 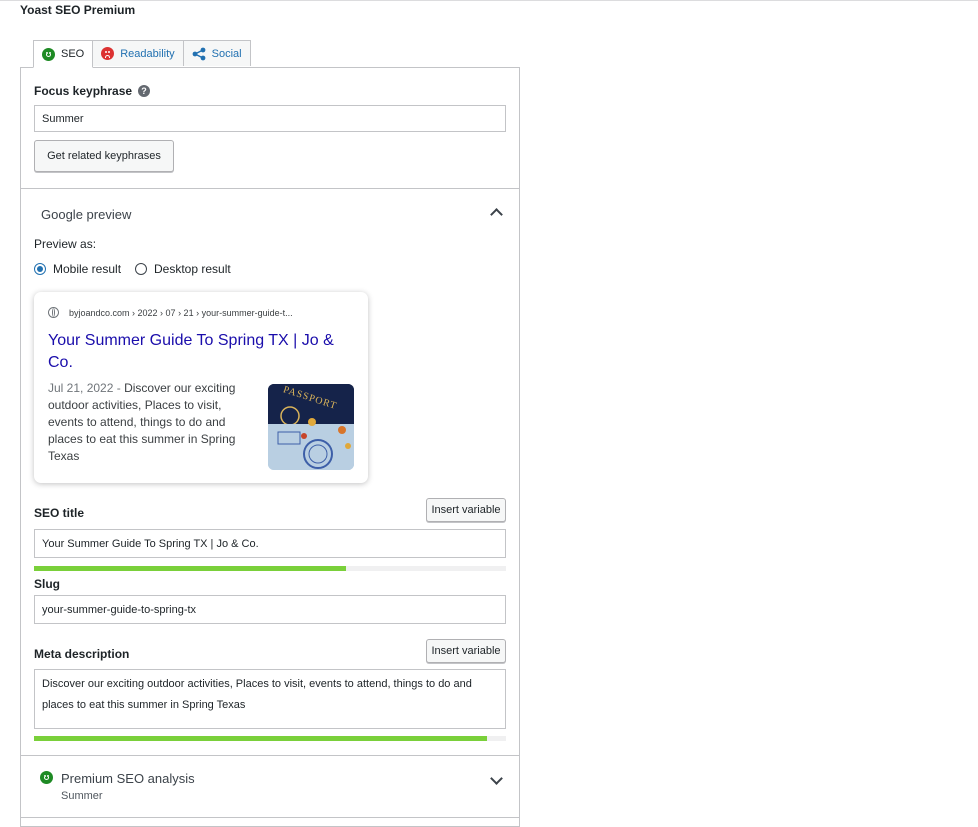 I want to click on focus-keyphrase-label-text: Focus keyphrase, so click(x=83, y=91).